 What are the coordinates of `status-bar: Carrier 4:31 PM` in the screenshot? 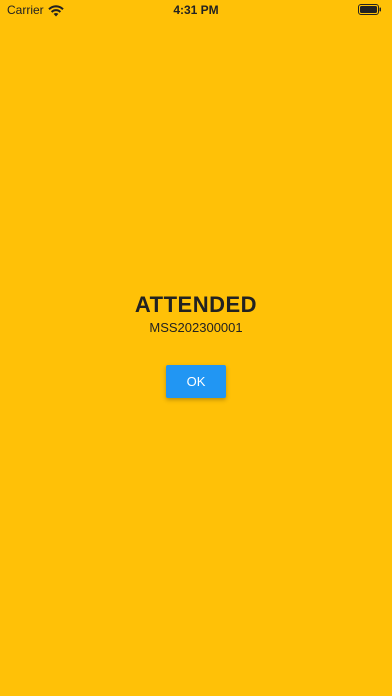 It's located at (196, 10).